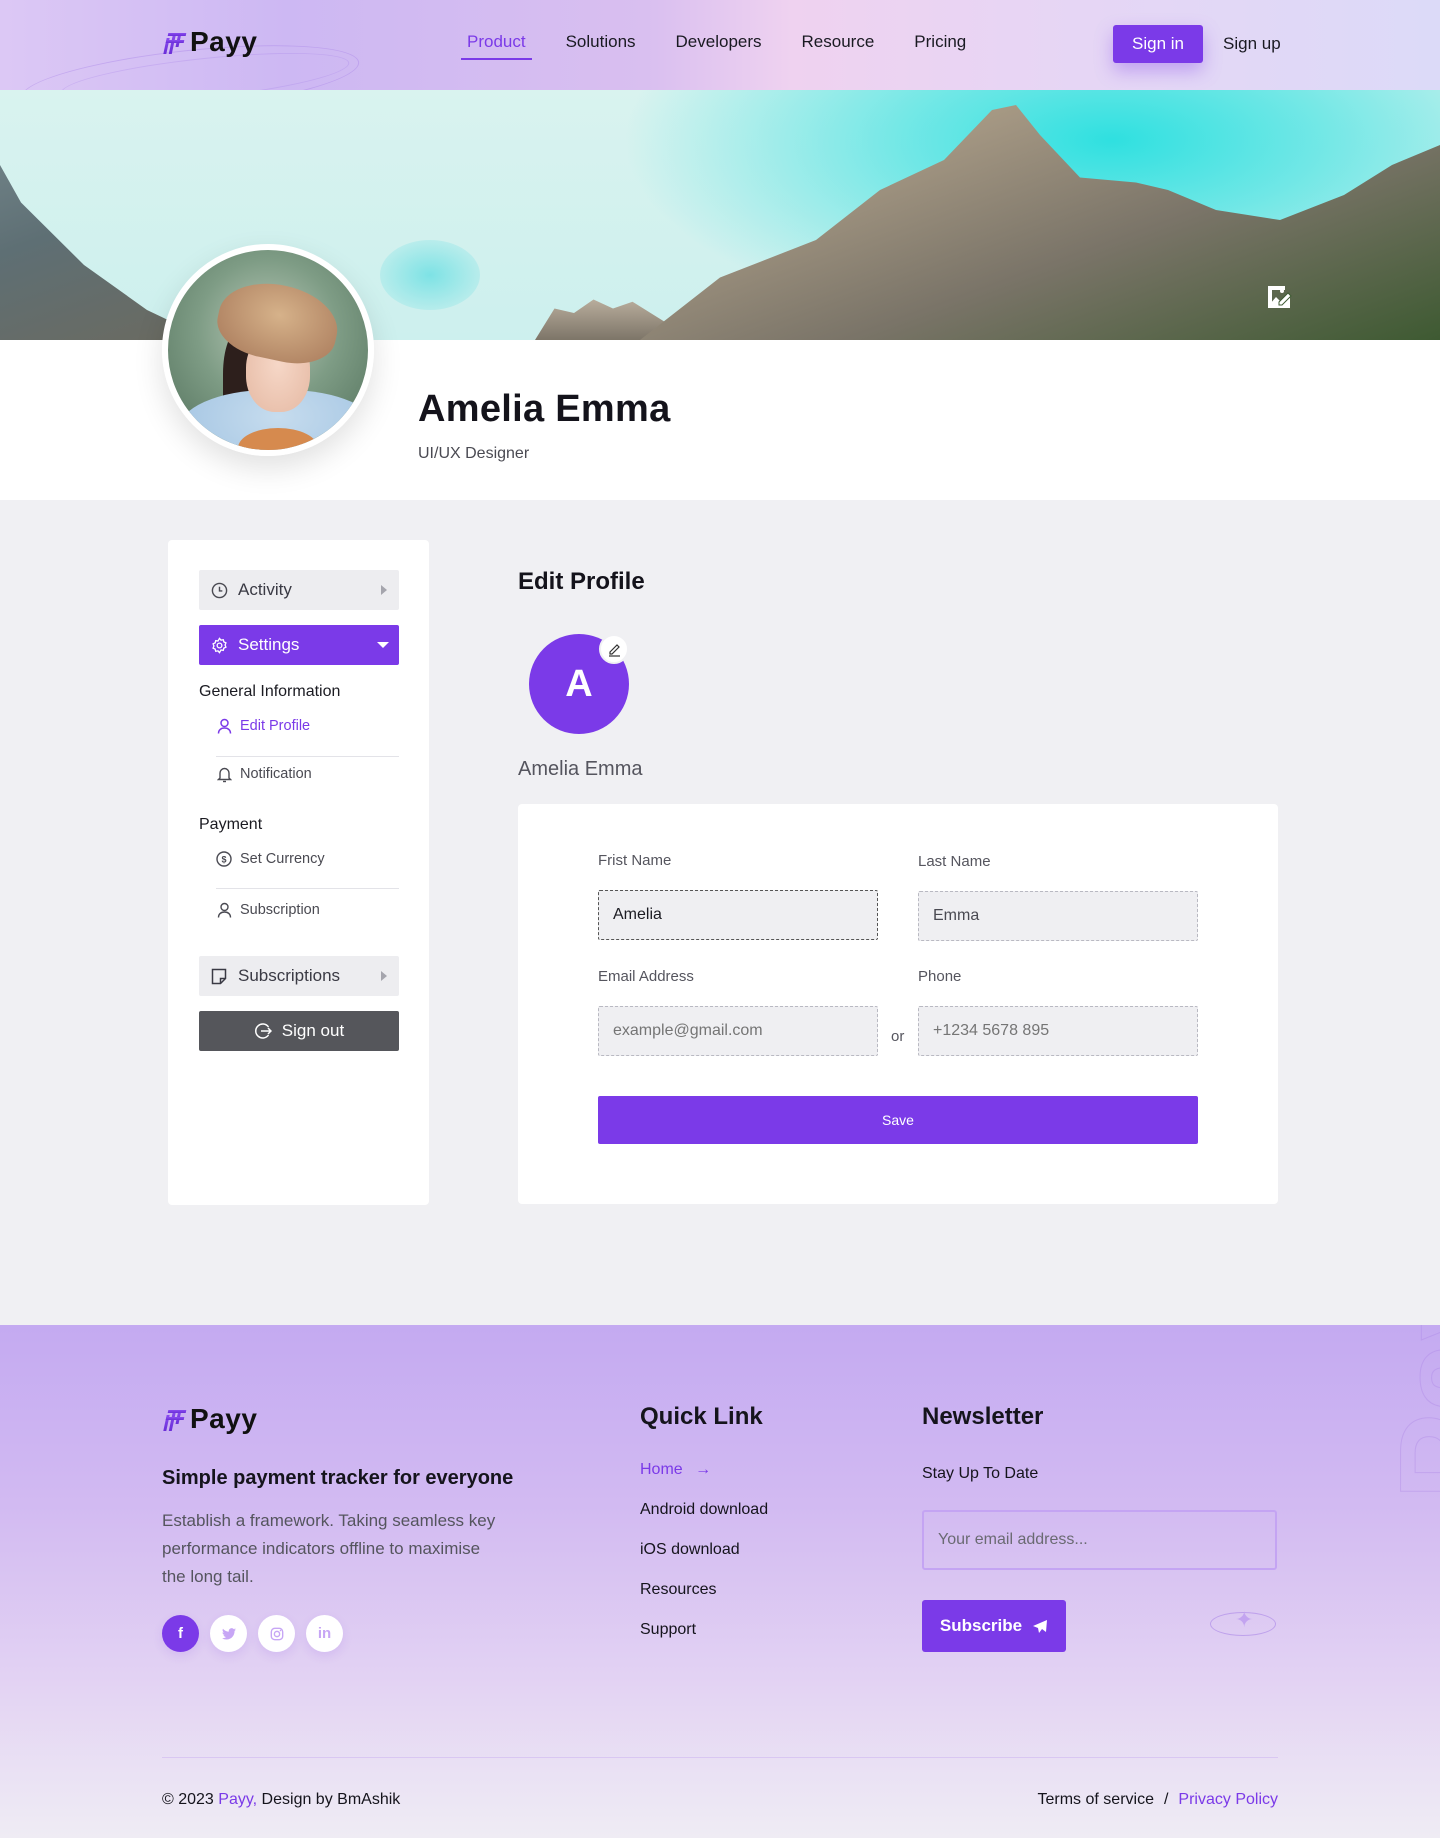 This screenshot has height=1838, width=1440. What do you see at coordinates (338, 1478) in the screenshot?
I see `footer-tagline: Simple payment tracker for everyone` at bounding box center [338, 1478].